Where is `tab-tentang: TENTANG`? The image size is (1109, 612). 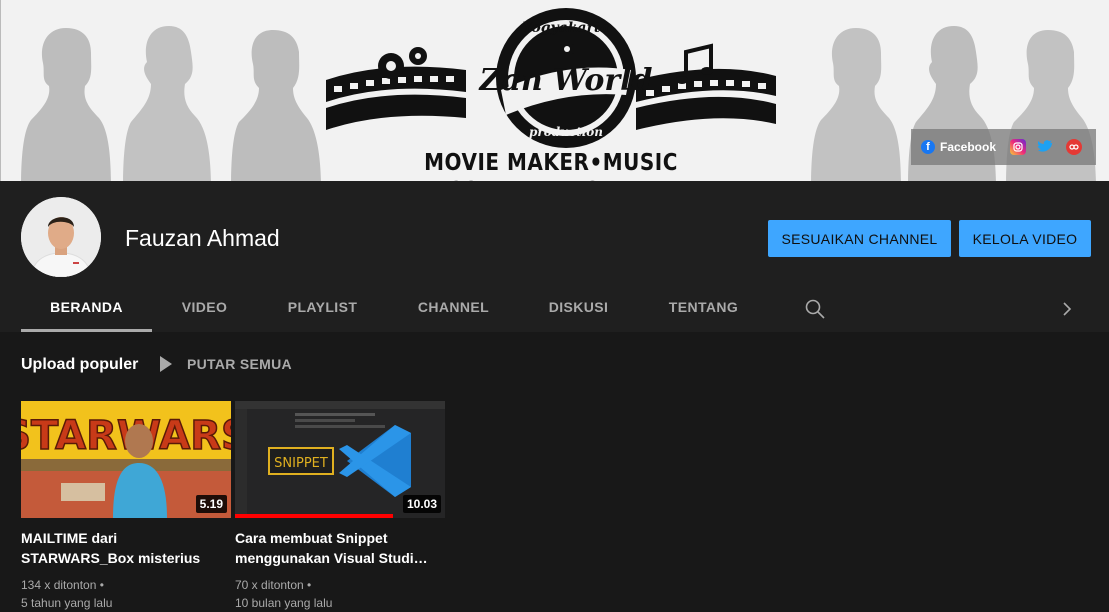
tab-tentang: TENTANG is located at coordinates (703, 310).